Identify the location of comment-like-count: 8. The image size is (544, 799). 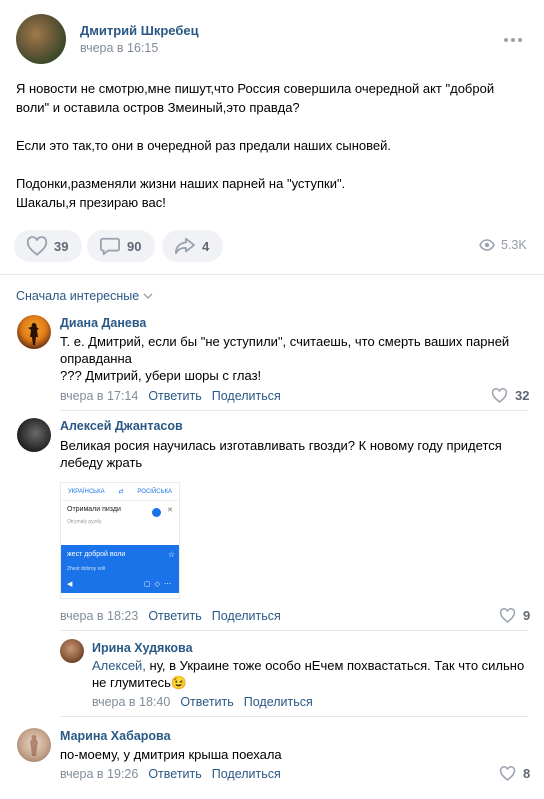
(527, 773).